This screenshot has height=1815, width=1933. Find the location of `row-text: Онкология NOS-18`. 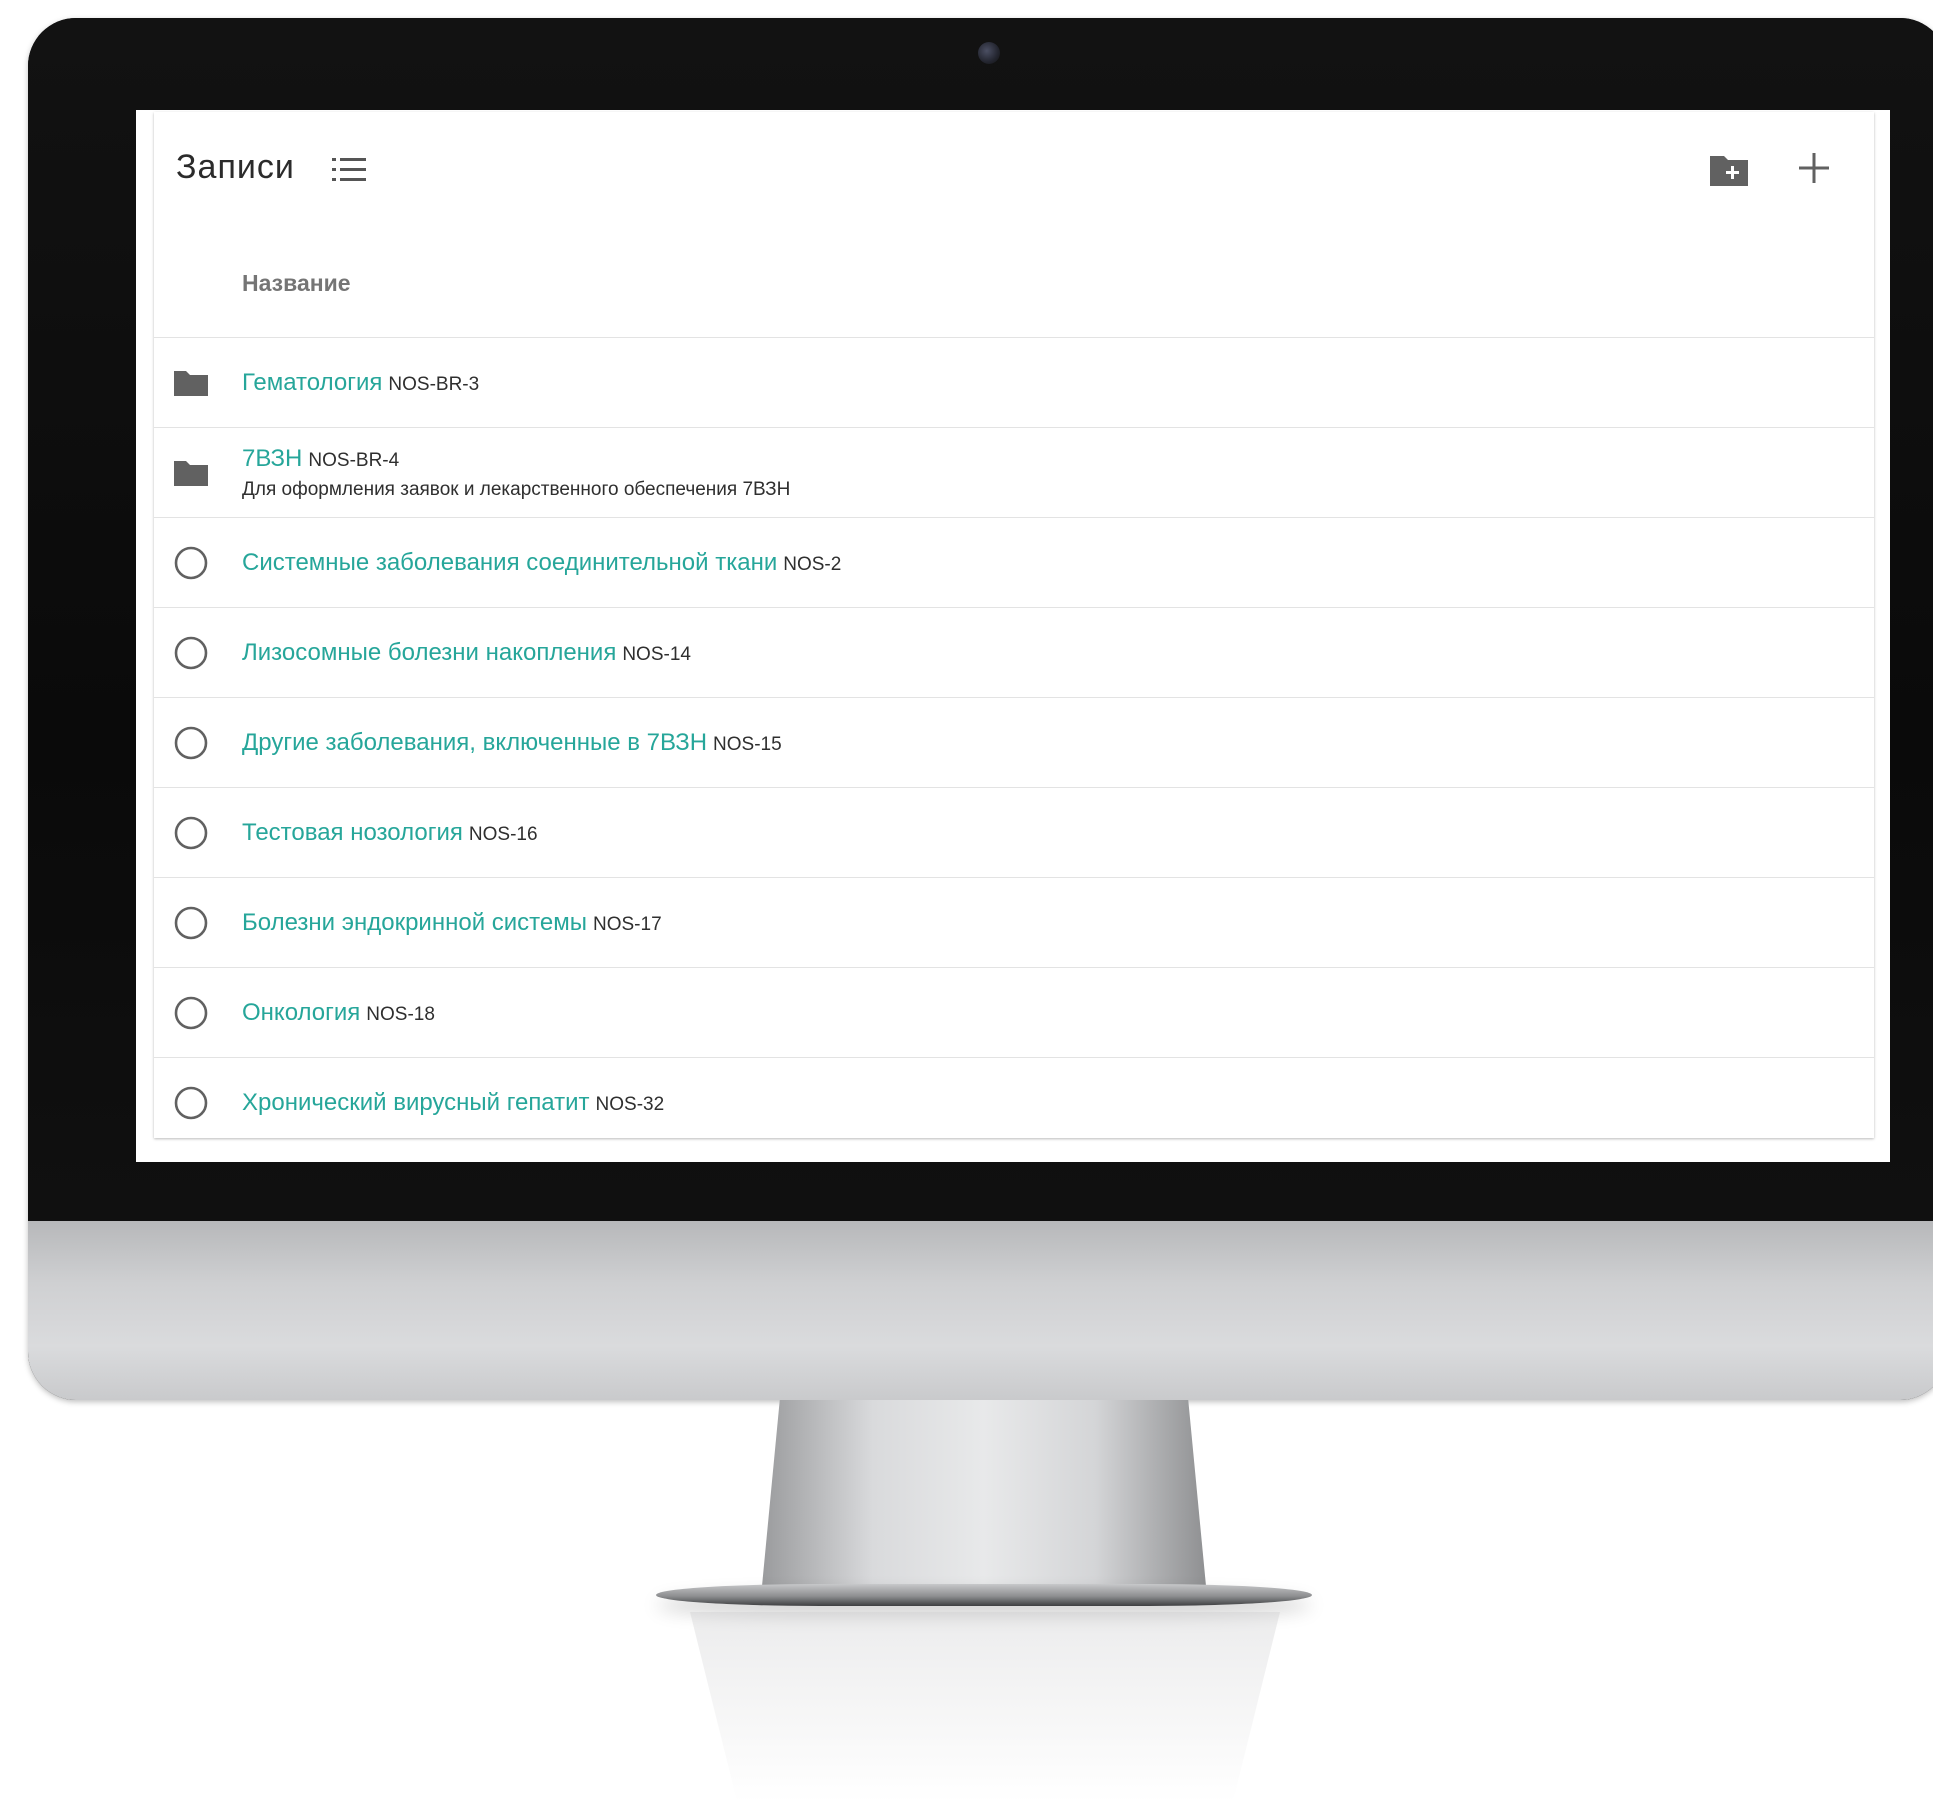

row-text: Онкология NOS-18 is located at coordinates (338, 1012).